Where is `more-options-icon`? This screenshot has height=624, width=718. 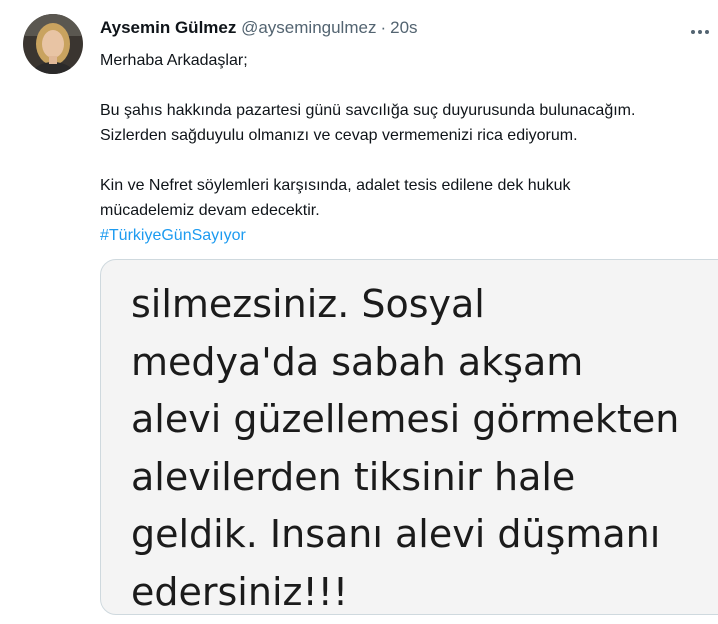 more-options-icon is located at coordinates (700, 29).